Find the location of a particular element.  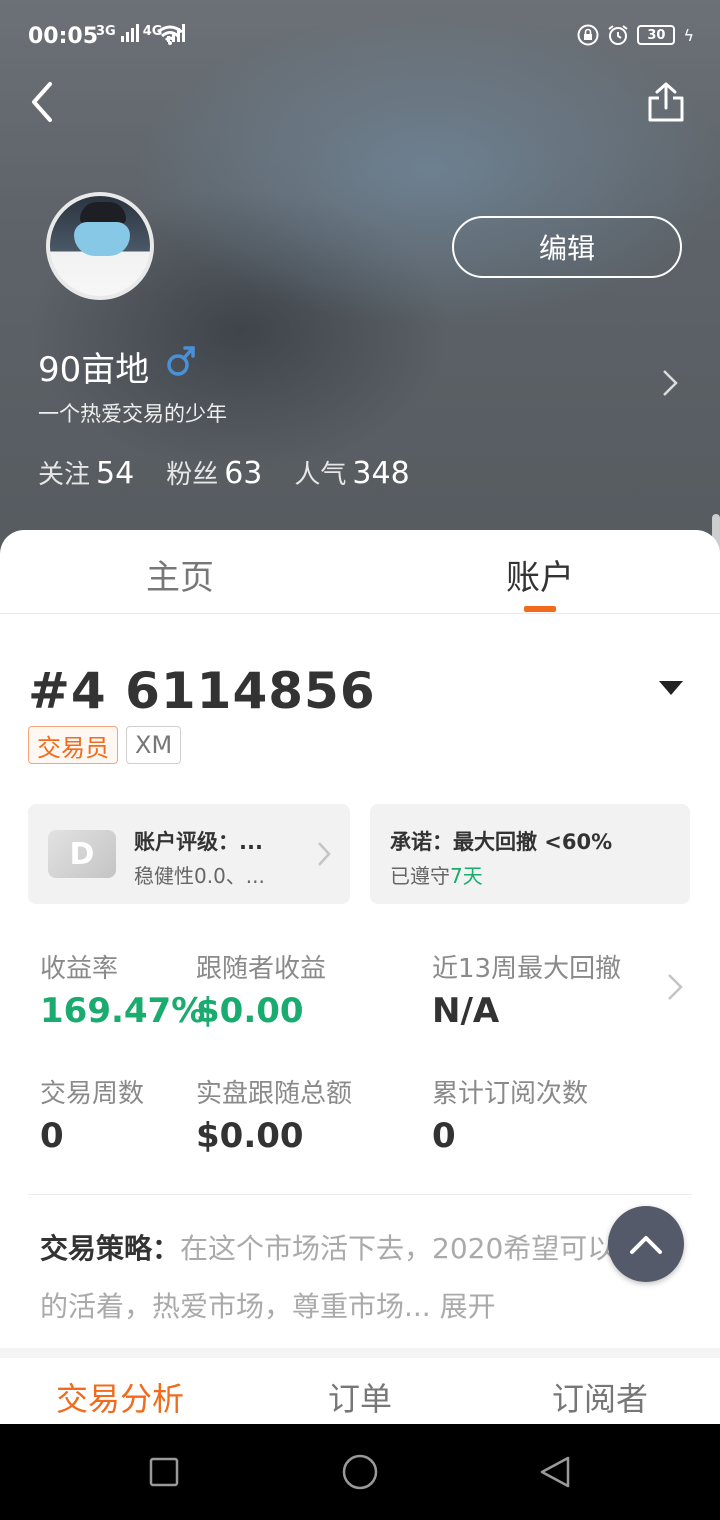

account-badges: 交易员 XM is located at coordinates (105, 745).